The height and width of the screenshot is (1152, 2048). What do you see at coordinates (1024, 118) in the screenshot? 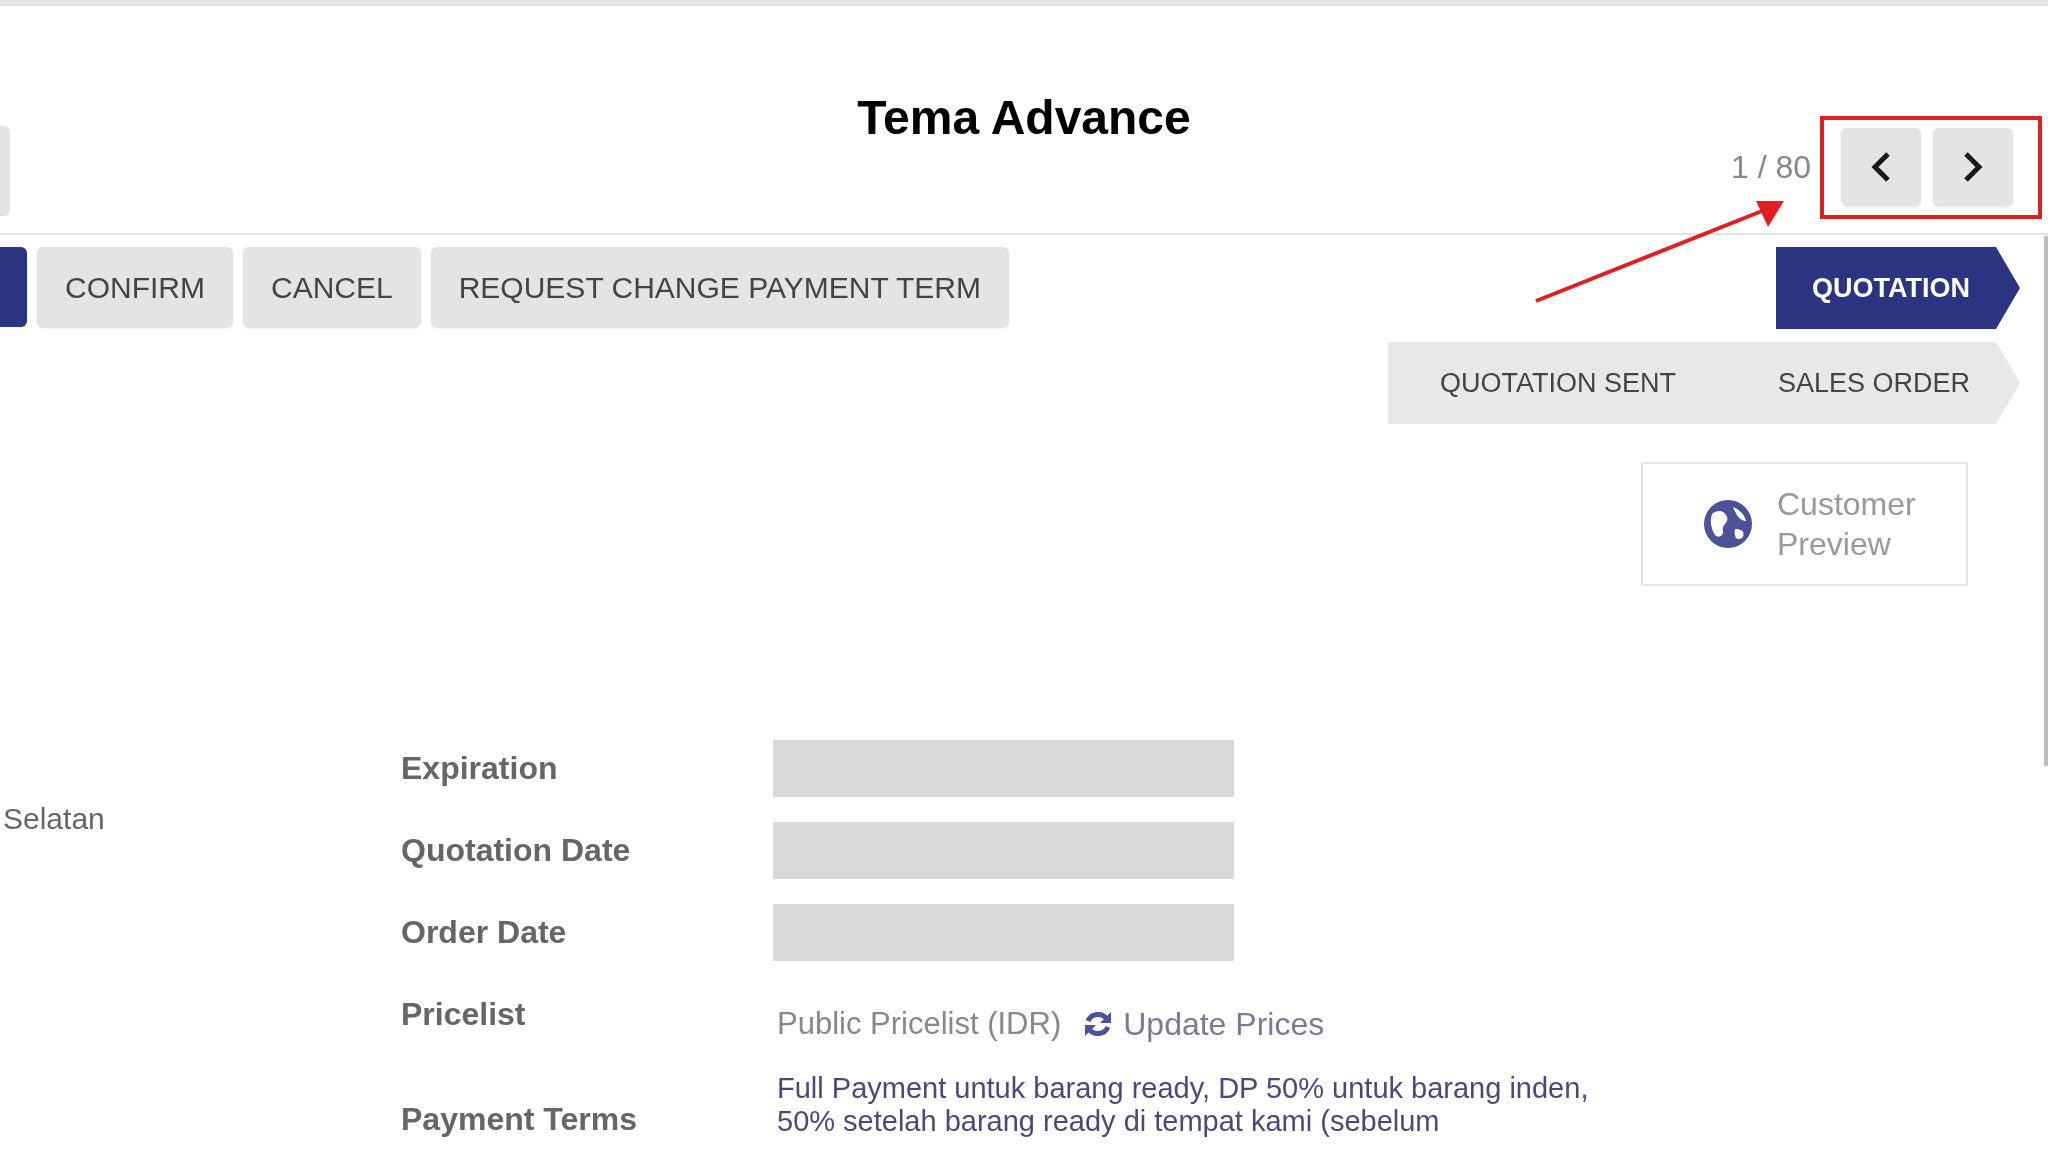
I see `page-title: Tema Advance` at bounding box center [1024, 118].